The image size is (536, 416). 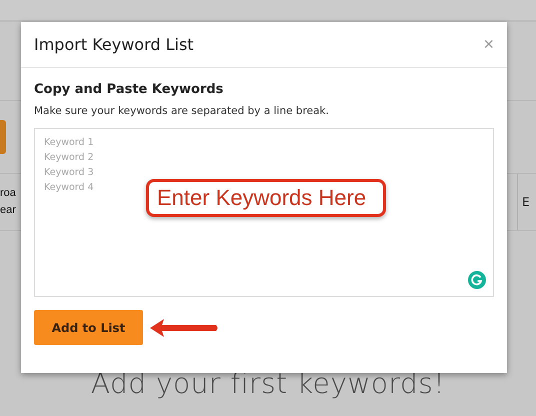 I want to click on g-icon, so click(x=477, y=280).